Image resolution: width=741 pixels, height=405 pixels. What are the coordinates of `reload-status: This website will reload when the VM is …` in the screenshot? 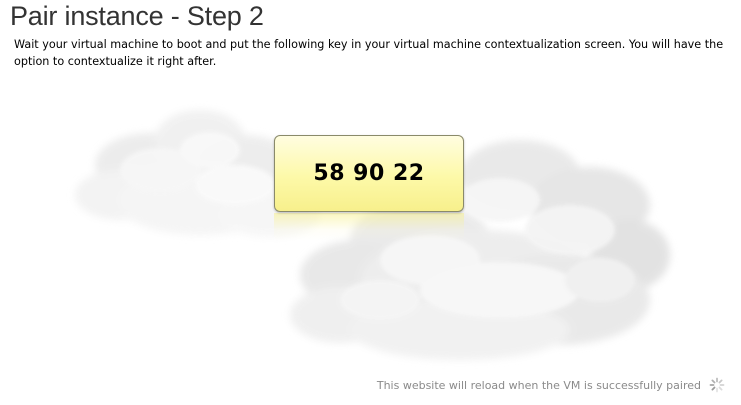 It's located at (551, 385).